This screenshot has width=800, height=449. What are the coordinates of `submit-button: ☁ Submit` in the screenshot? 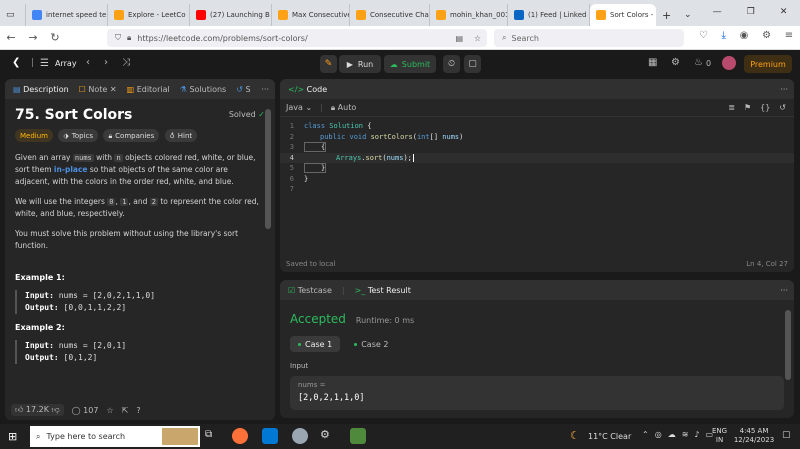 It's located at (410, 64).